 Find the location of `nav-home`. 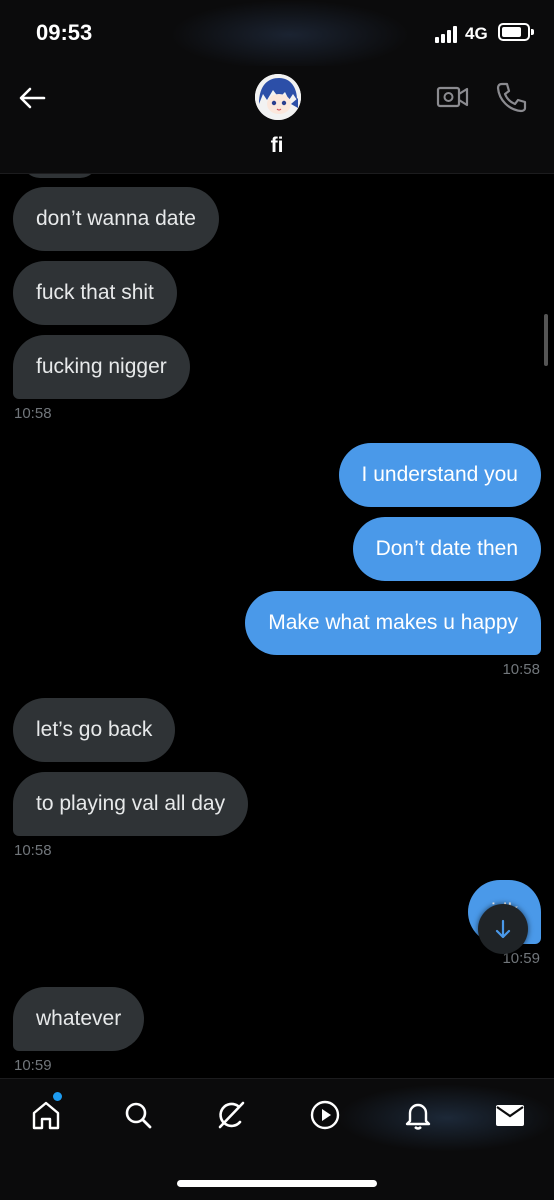

nav-home is located at coordinates (46, 1115).